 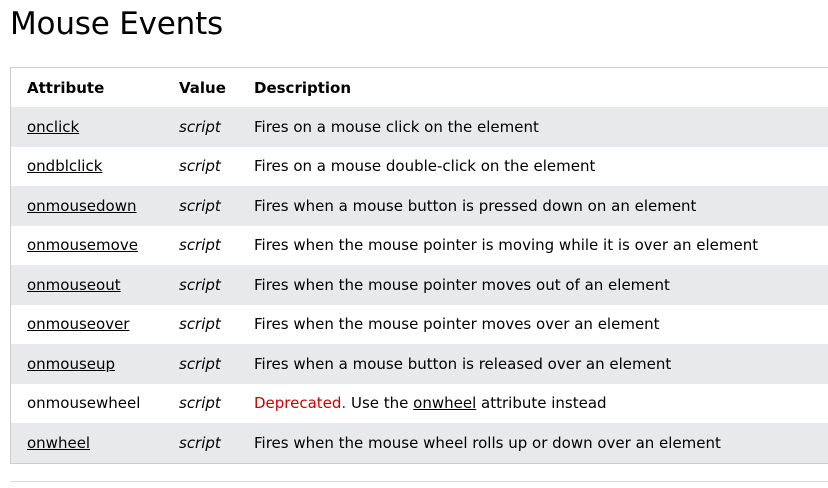 What do you see at coordinates (71, 364) in the screenshot?
I see `attribute-link-onmouseup: onmouseup` at bounding box center [71, 364].